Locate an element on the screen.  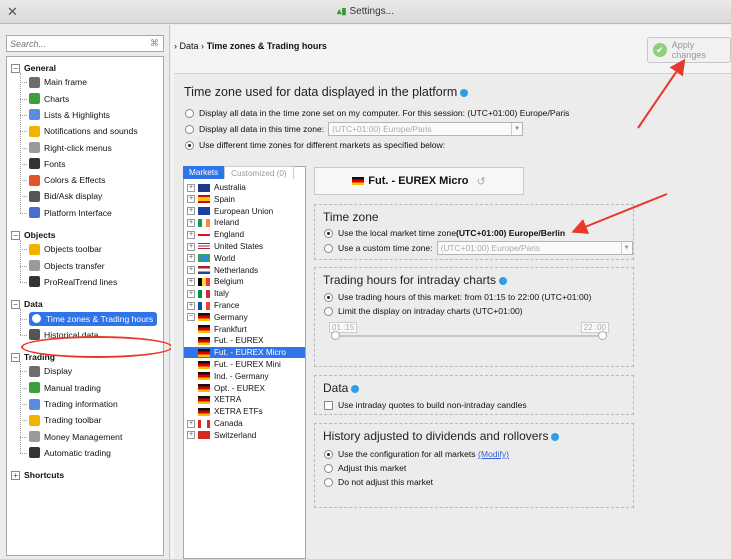
market-row-italy: + Italy is located at coordinates (245, 293).